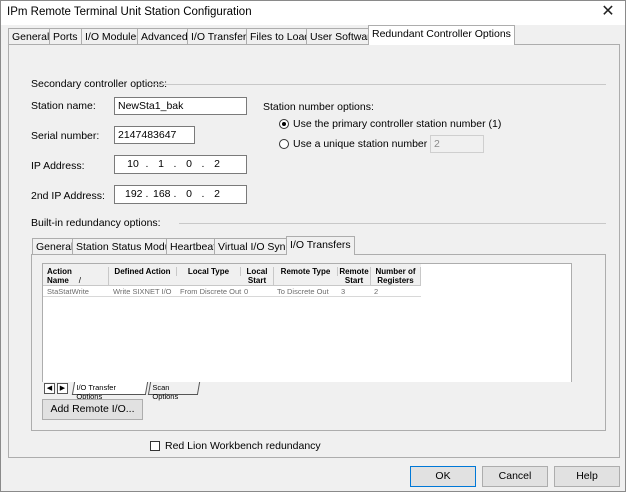 This screenshot has width=626, height=492. I want to click on station-number-label: Station number options:, so click(318, 107).